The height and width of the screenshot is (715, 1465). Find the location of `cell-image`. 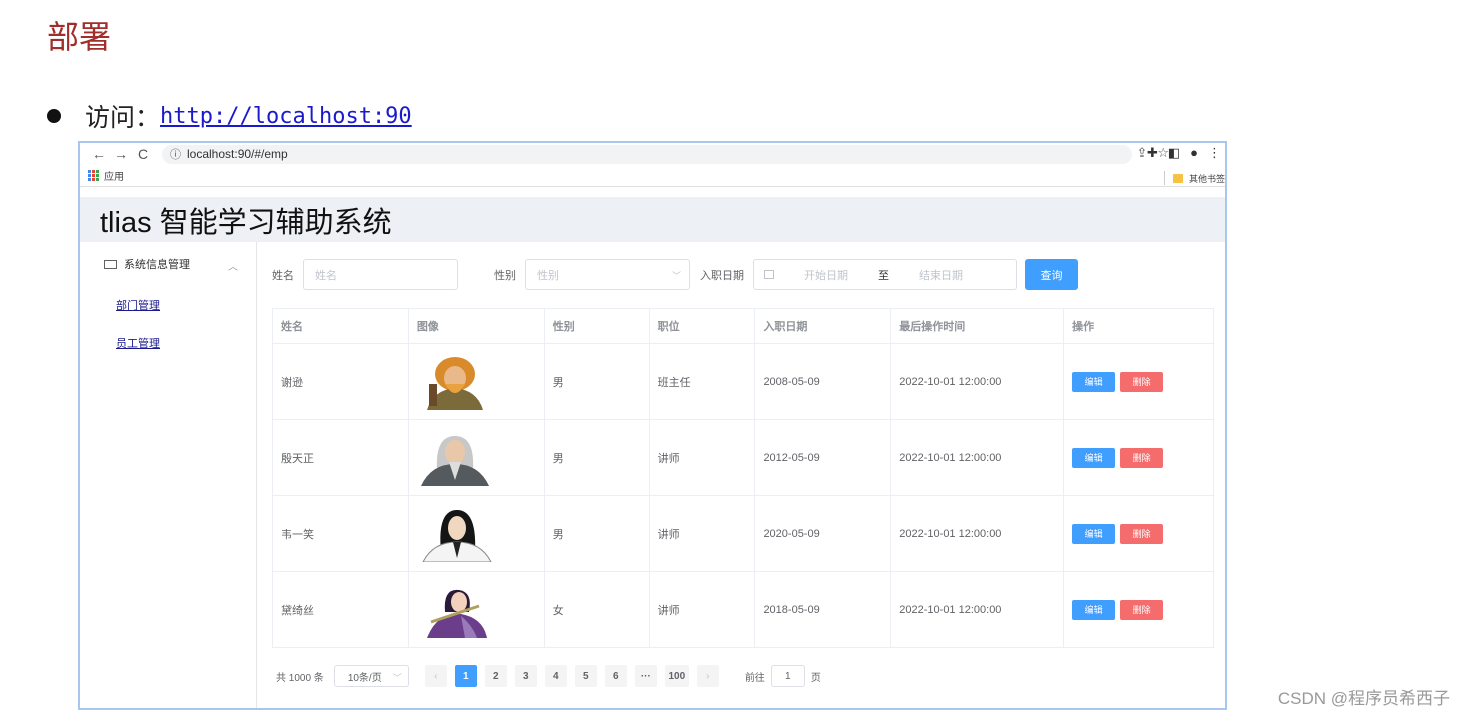

cell-image is located at coordinates (476, 609).